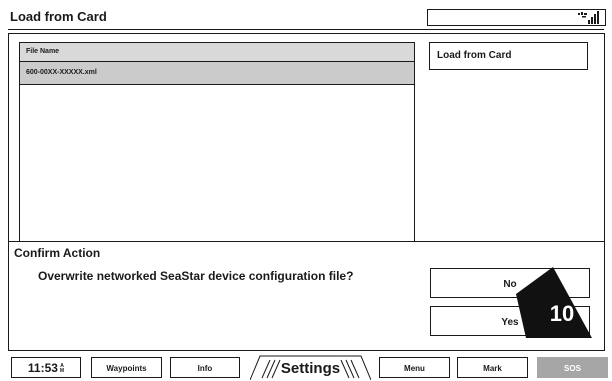 This screenshot has height=381, width=612. I want to click on ampm-indicator: AM, so click(62, 368).